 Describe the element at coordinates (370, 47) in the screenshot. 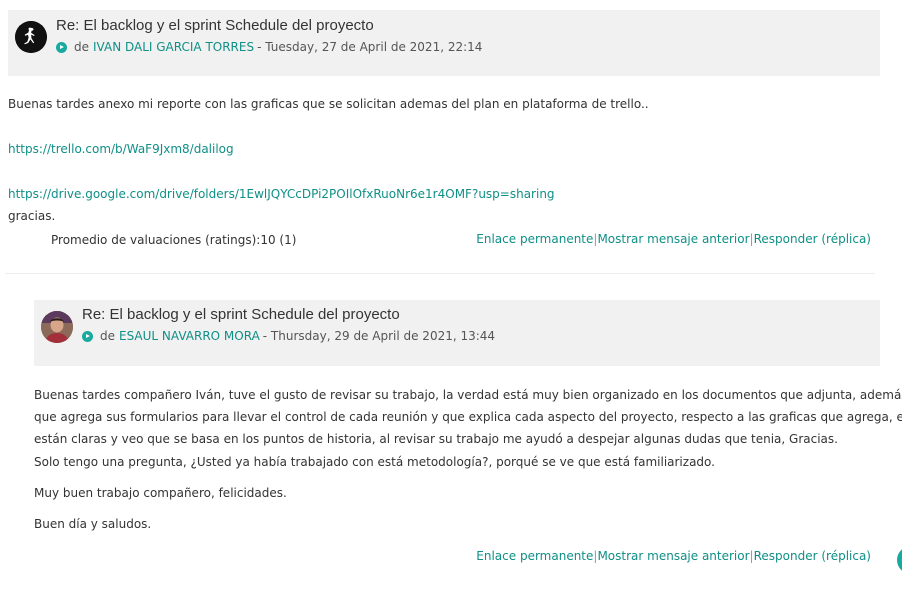

I see `post-date: - Tuesday, 27 de April de 2021, 22:14` at that location.